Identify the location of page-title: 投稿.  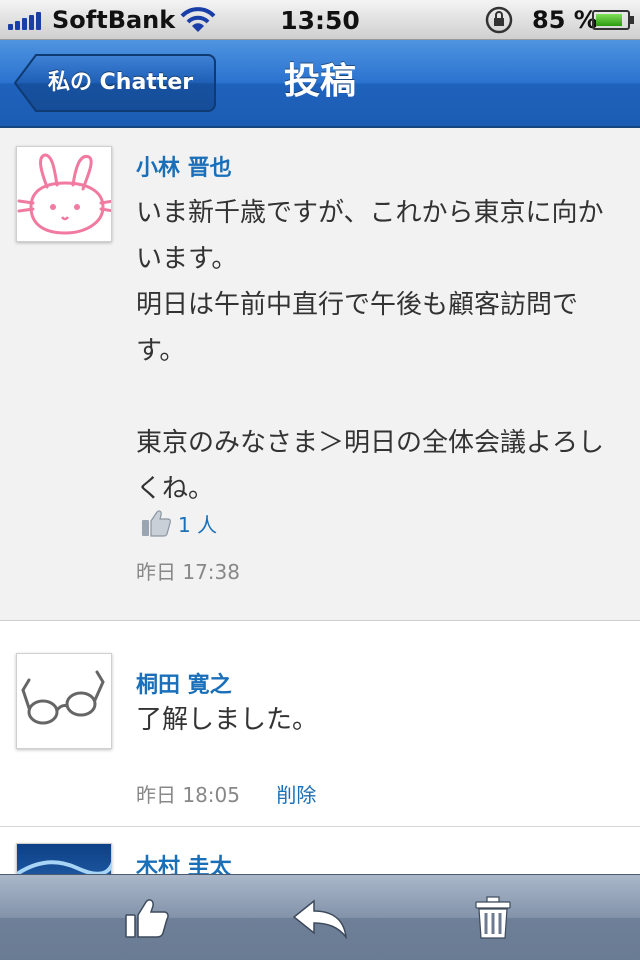
(319, 81).